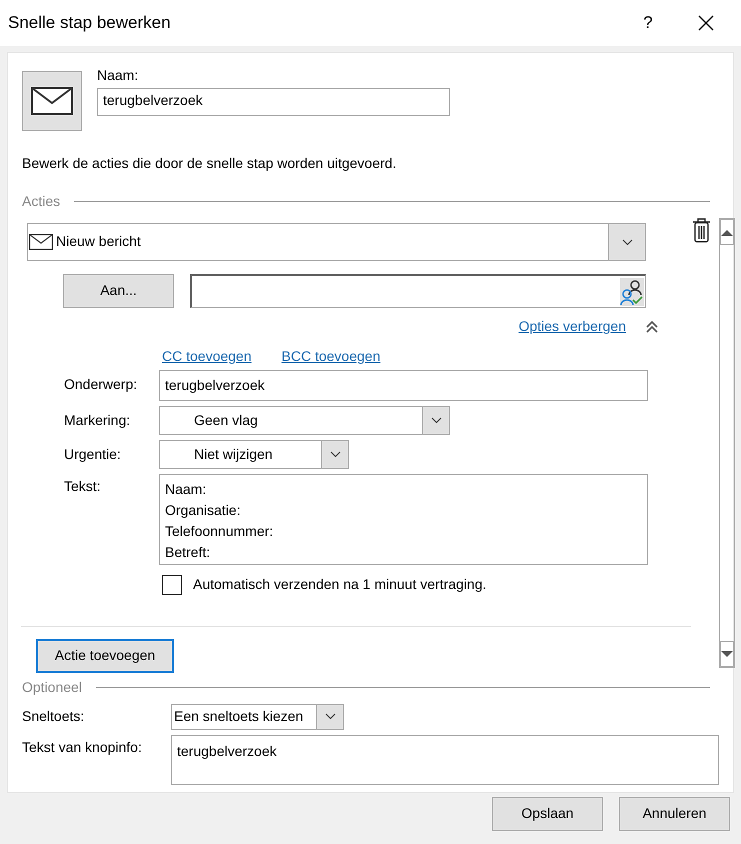 The height and width of the screenshot is (844, 741). Describe the element at coordinates (572, 327) in the screenshot. I see `hide-options-link: Opties verbergen` at that location.